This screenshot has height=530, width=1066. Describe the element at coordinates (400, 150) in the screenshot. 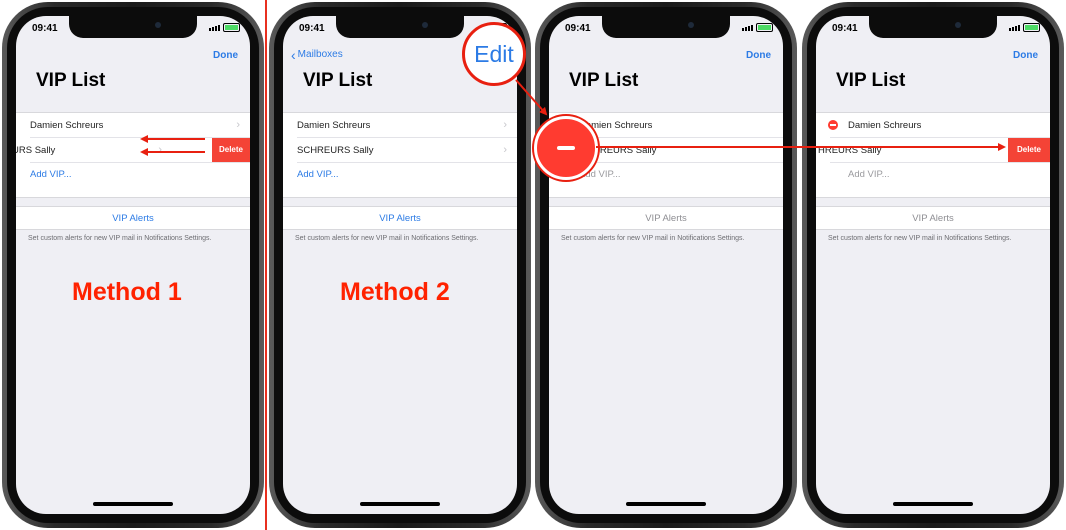

I see `list-item: SCHREURS Sally ›` at that location.